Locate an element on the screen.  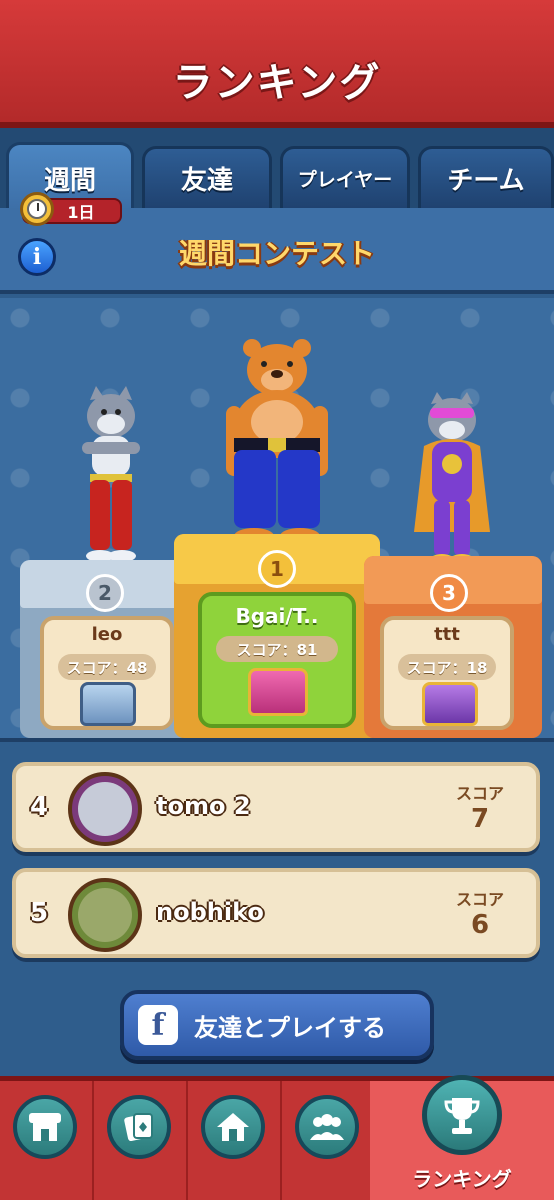
nav-ranking: ランキング is located at coordinates (462, 1137).